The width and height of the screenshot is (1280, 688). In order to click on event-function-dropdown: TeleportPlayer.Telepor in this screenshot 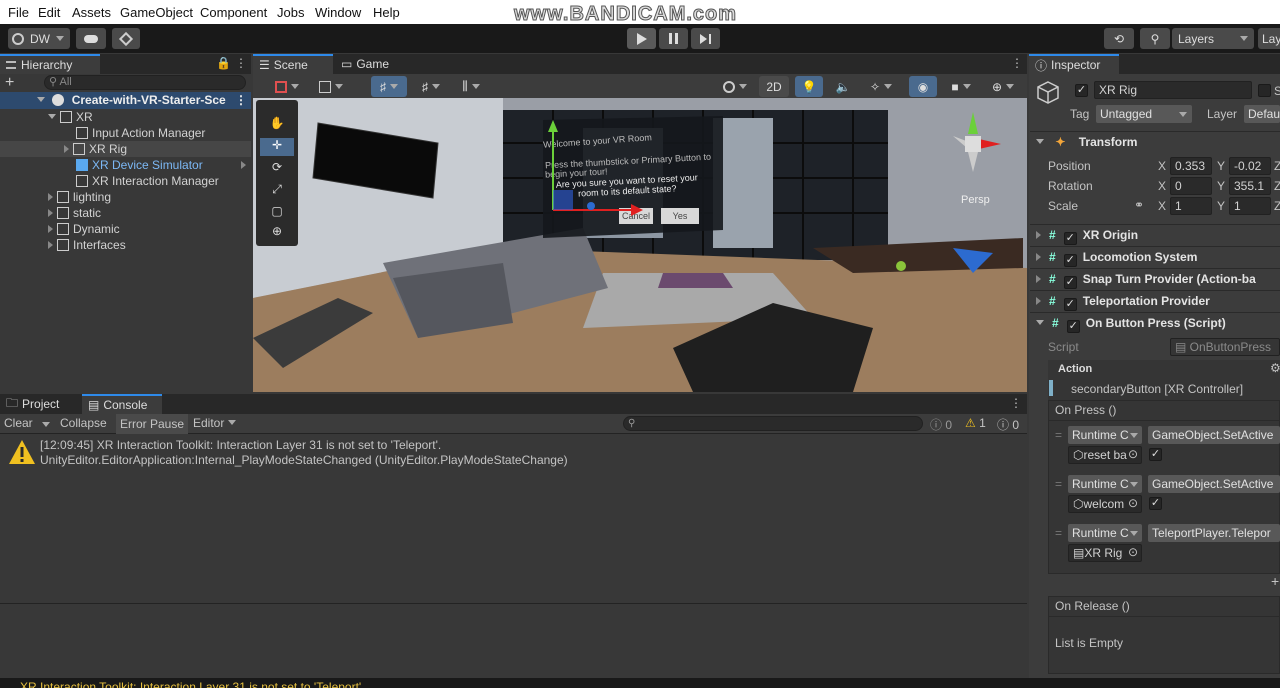, I will do `click(1214, 533)`.